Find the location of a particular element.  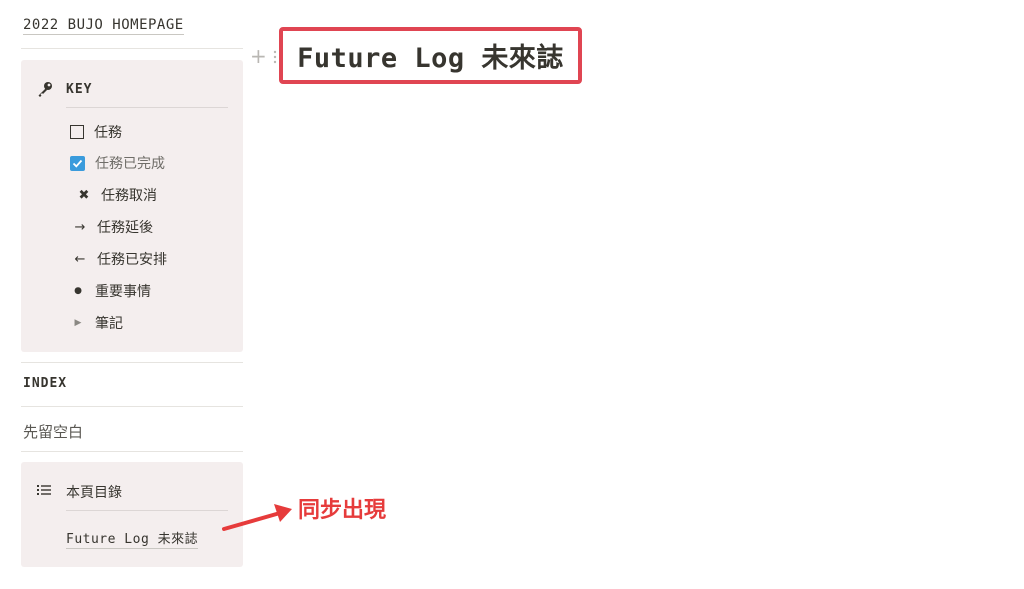

triangle-right-icon: ▶ is located at coordinates (78, 323).